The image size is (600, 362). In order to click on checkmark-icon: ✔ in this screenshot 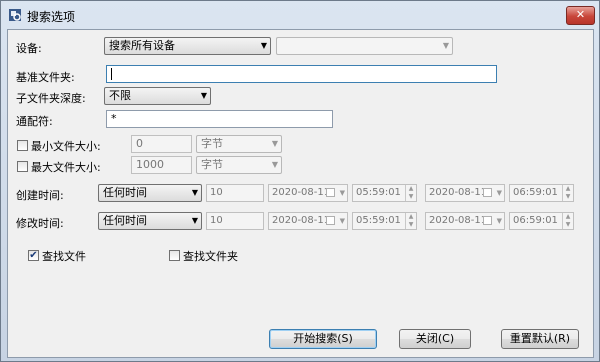, I will do `click(33, 255)`.